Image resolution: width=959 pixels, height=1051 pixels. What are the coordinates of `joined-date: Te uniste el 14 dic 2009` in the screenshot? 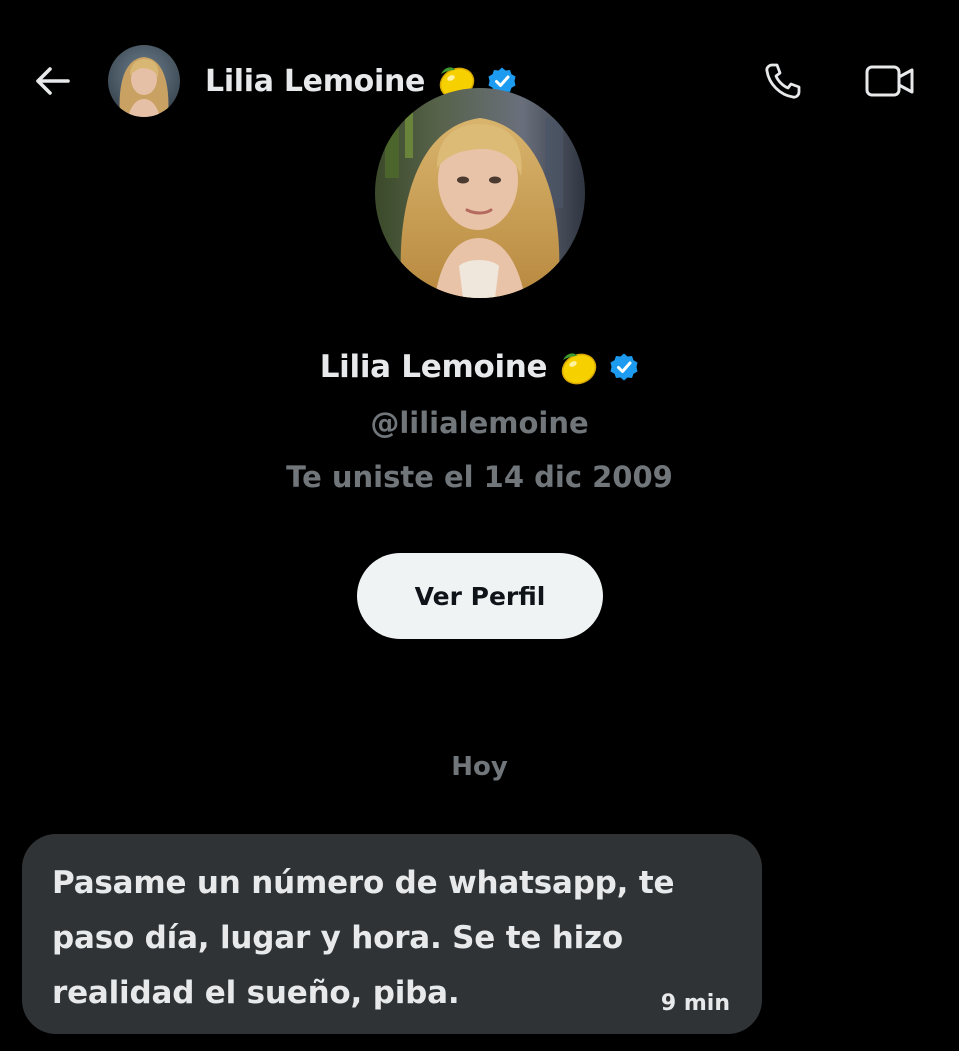 It's located at (479, 477).